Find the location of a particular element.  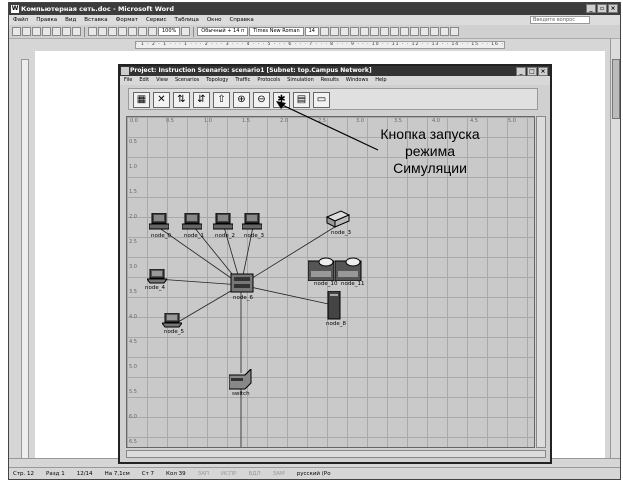

laptop-node-5: node_5 is located at coordinates (172, 323).